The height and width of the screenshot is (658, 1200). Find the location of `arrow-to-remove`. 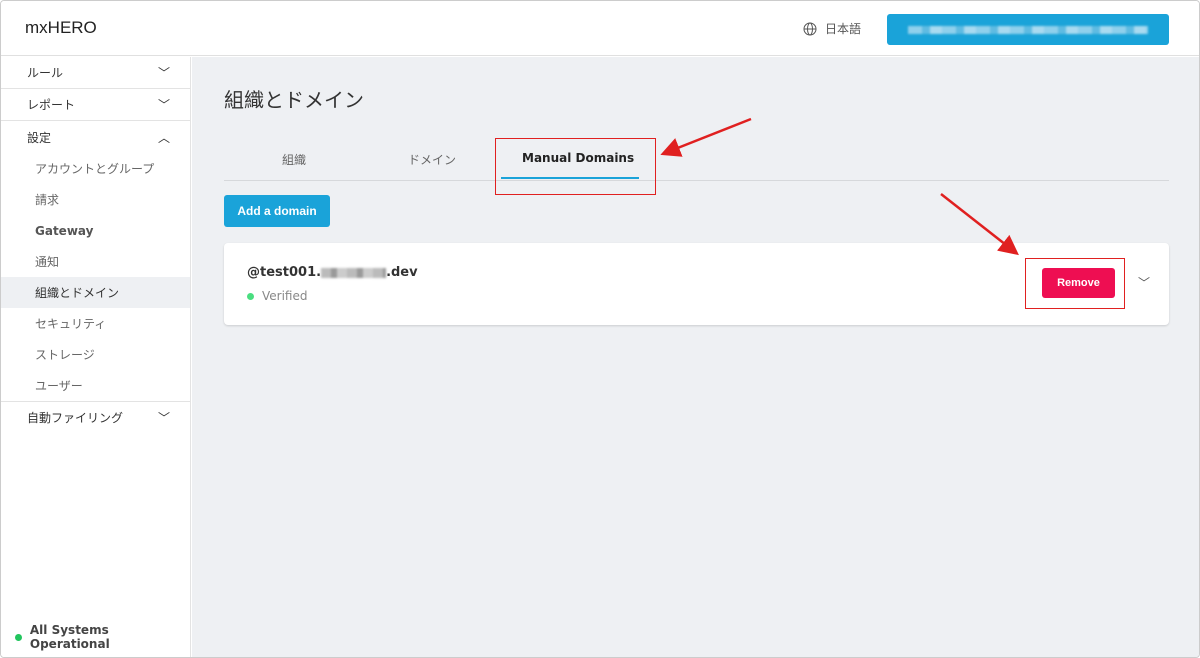

arrow-to-remove is located at coordinates (979, 224).